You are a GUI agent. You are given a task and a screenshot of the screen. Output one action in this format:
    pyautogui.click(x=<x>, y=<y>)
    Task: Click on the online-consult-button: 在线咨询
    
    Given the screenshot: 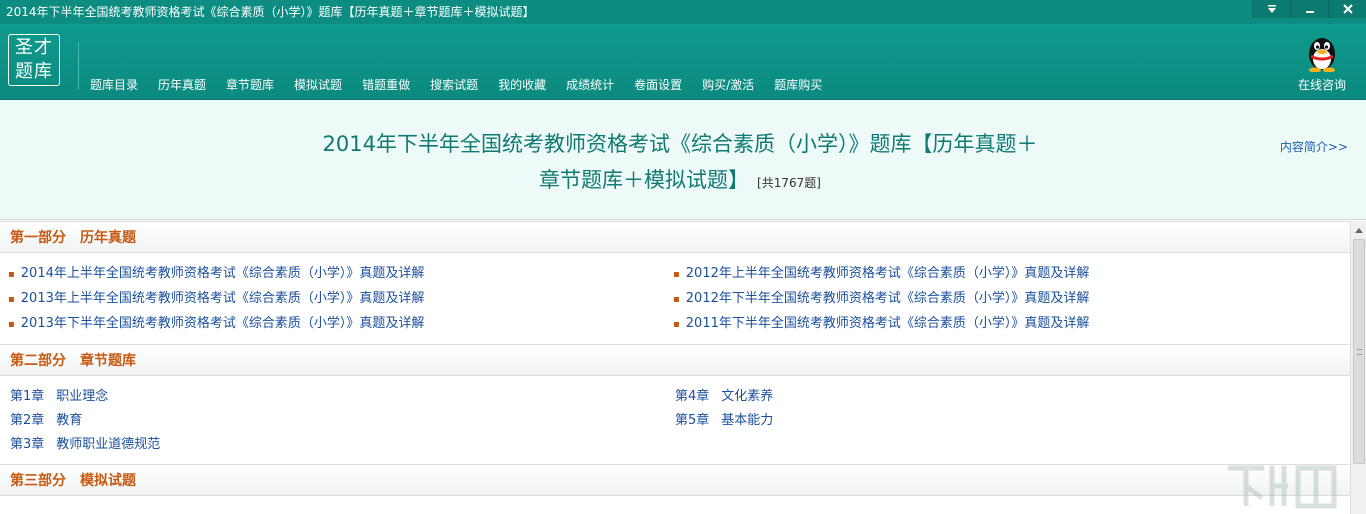 What is the action you would take?
    pyautogui.click(x=1322, y=62)
    